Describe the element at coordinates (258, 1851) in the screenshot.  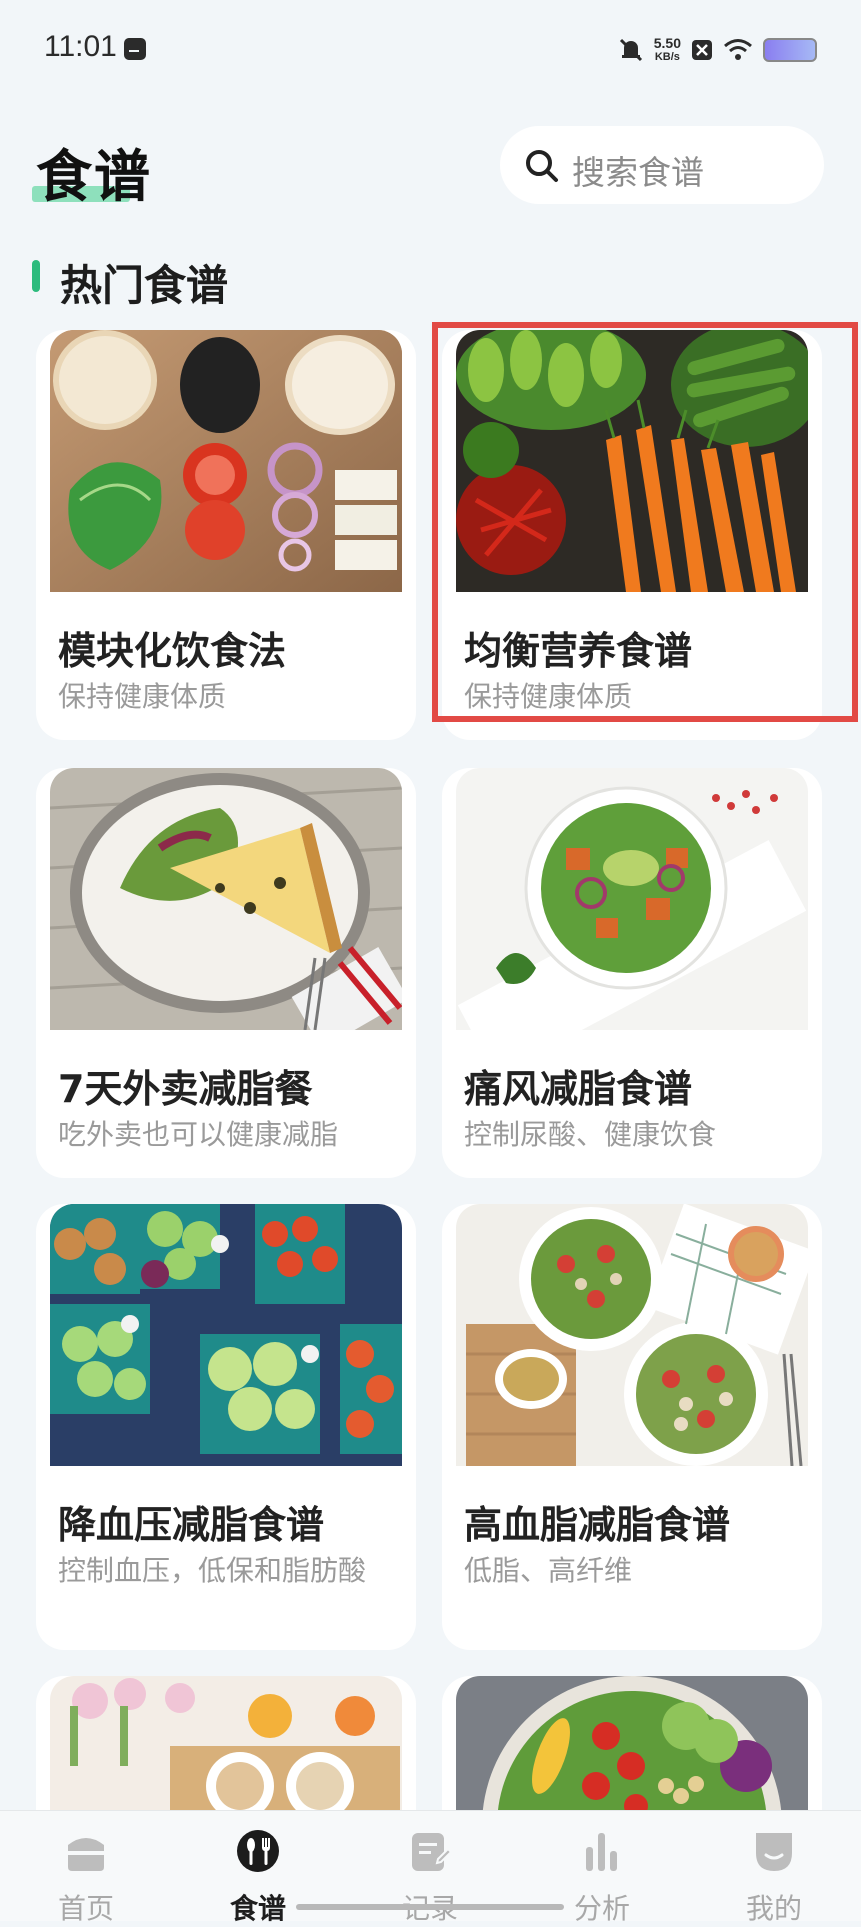
I see `recipe-icon` at that location.